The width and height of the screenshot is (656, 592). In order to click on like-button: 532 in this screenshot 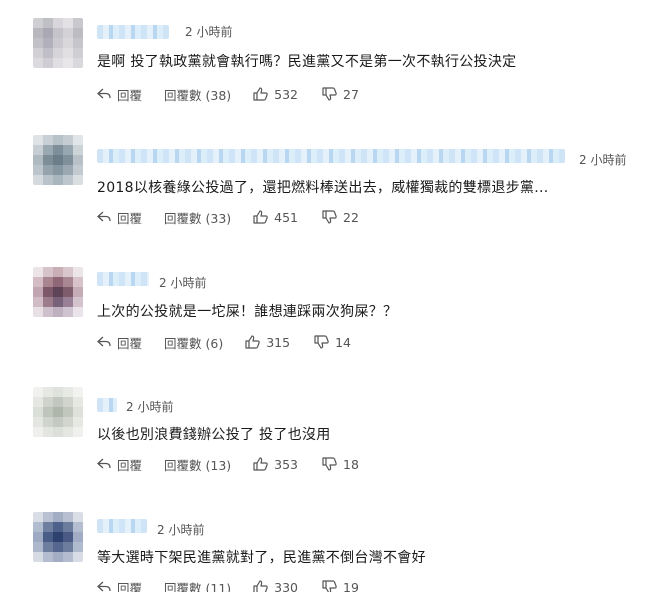, I will do `click(275, 94)`.